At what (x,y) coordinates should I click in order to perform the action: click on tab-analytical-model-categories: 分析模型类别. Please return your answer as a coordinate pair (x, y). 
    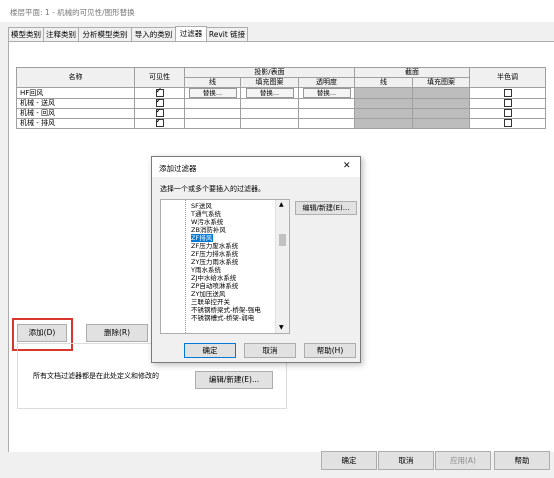
    Looking at the image, I should click on (105, 34).